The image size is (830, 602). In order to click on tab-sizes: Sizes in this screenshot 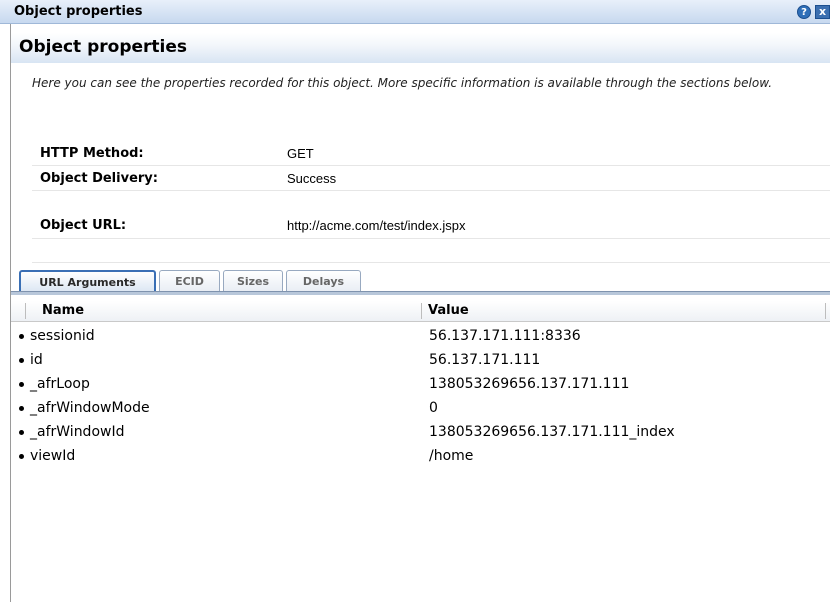, I will do `click(253, 281)`.